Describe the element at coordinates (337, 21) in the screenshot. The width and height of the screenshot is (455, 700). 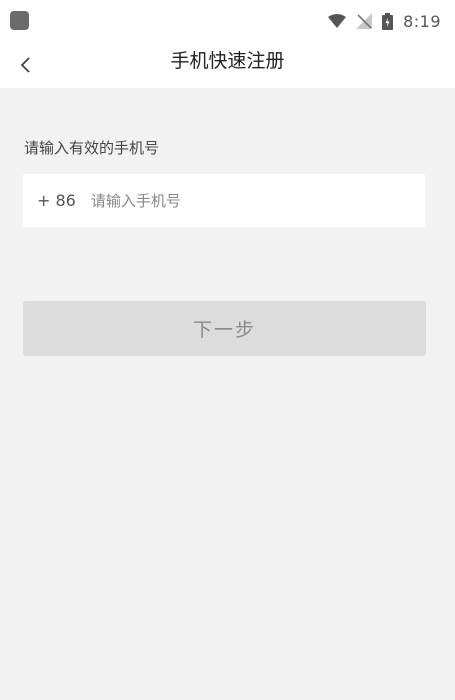
I see `wifi-icon` at that location.